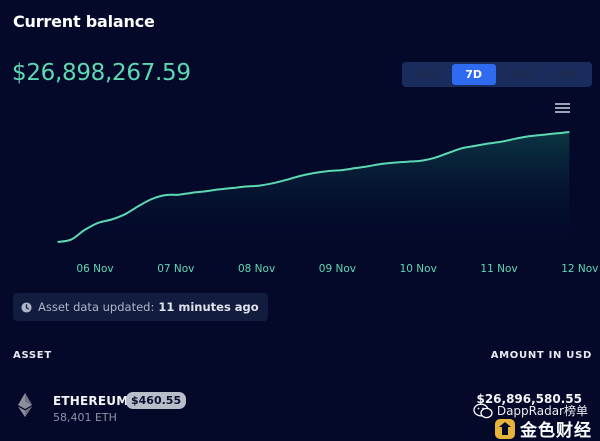 The image size is (600, 441). I want to click on status-updated-time: 11 minutes ago, so click(208, 307).